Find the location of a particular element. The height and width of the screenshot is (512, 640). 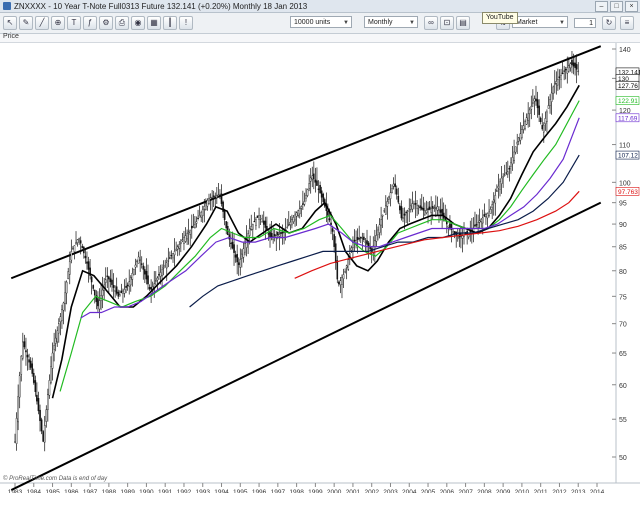

alert-icon: ! is located at coordinates (186, 23).